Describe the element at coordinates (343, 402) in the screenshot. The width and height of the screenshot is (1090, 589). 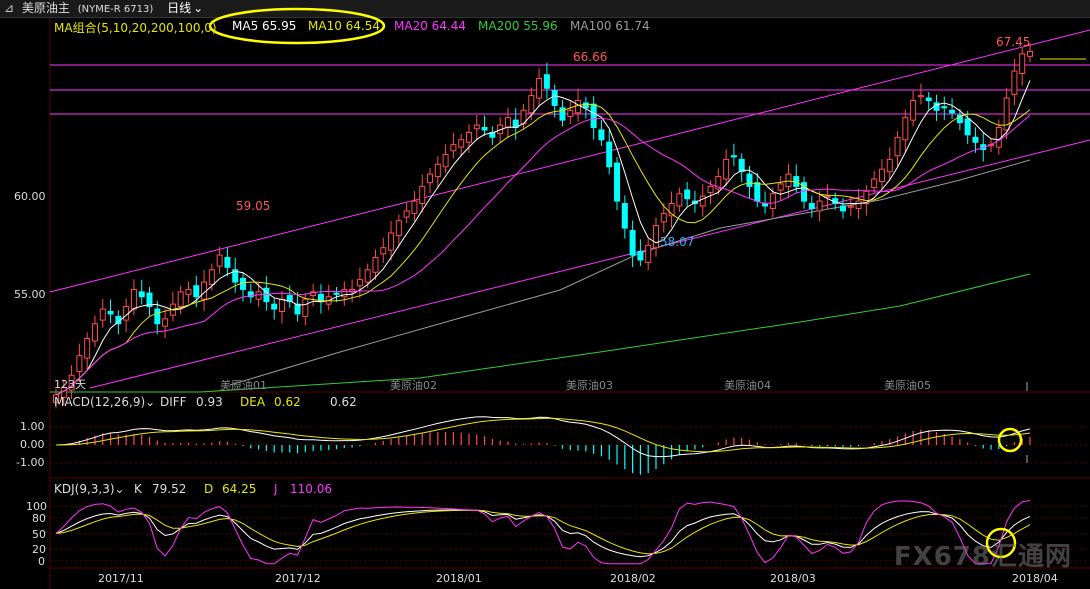
I see `macd-value: 0.62` at that location.